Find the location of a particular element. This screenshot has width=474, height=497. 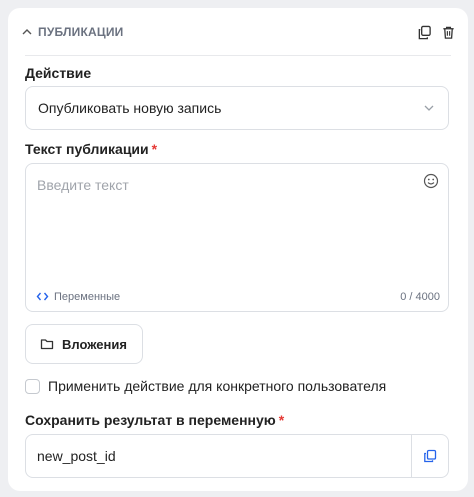

header-divider is located at coordinates (238, 55).